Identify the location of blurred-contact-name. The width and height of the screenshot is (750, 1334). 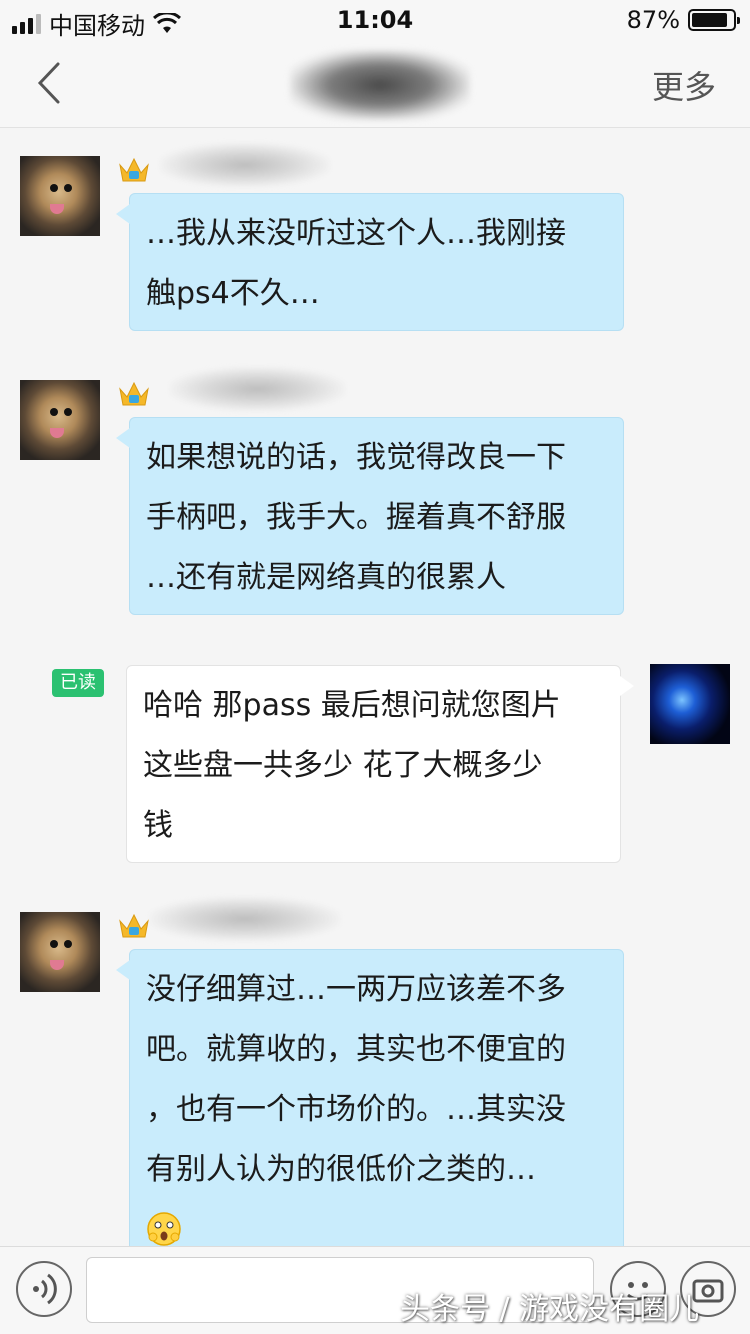
(380, 85).